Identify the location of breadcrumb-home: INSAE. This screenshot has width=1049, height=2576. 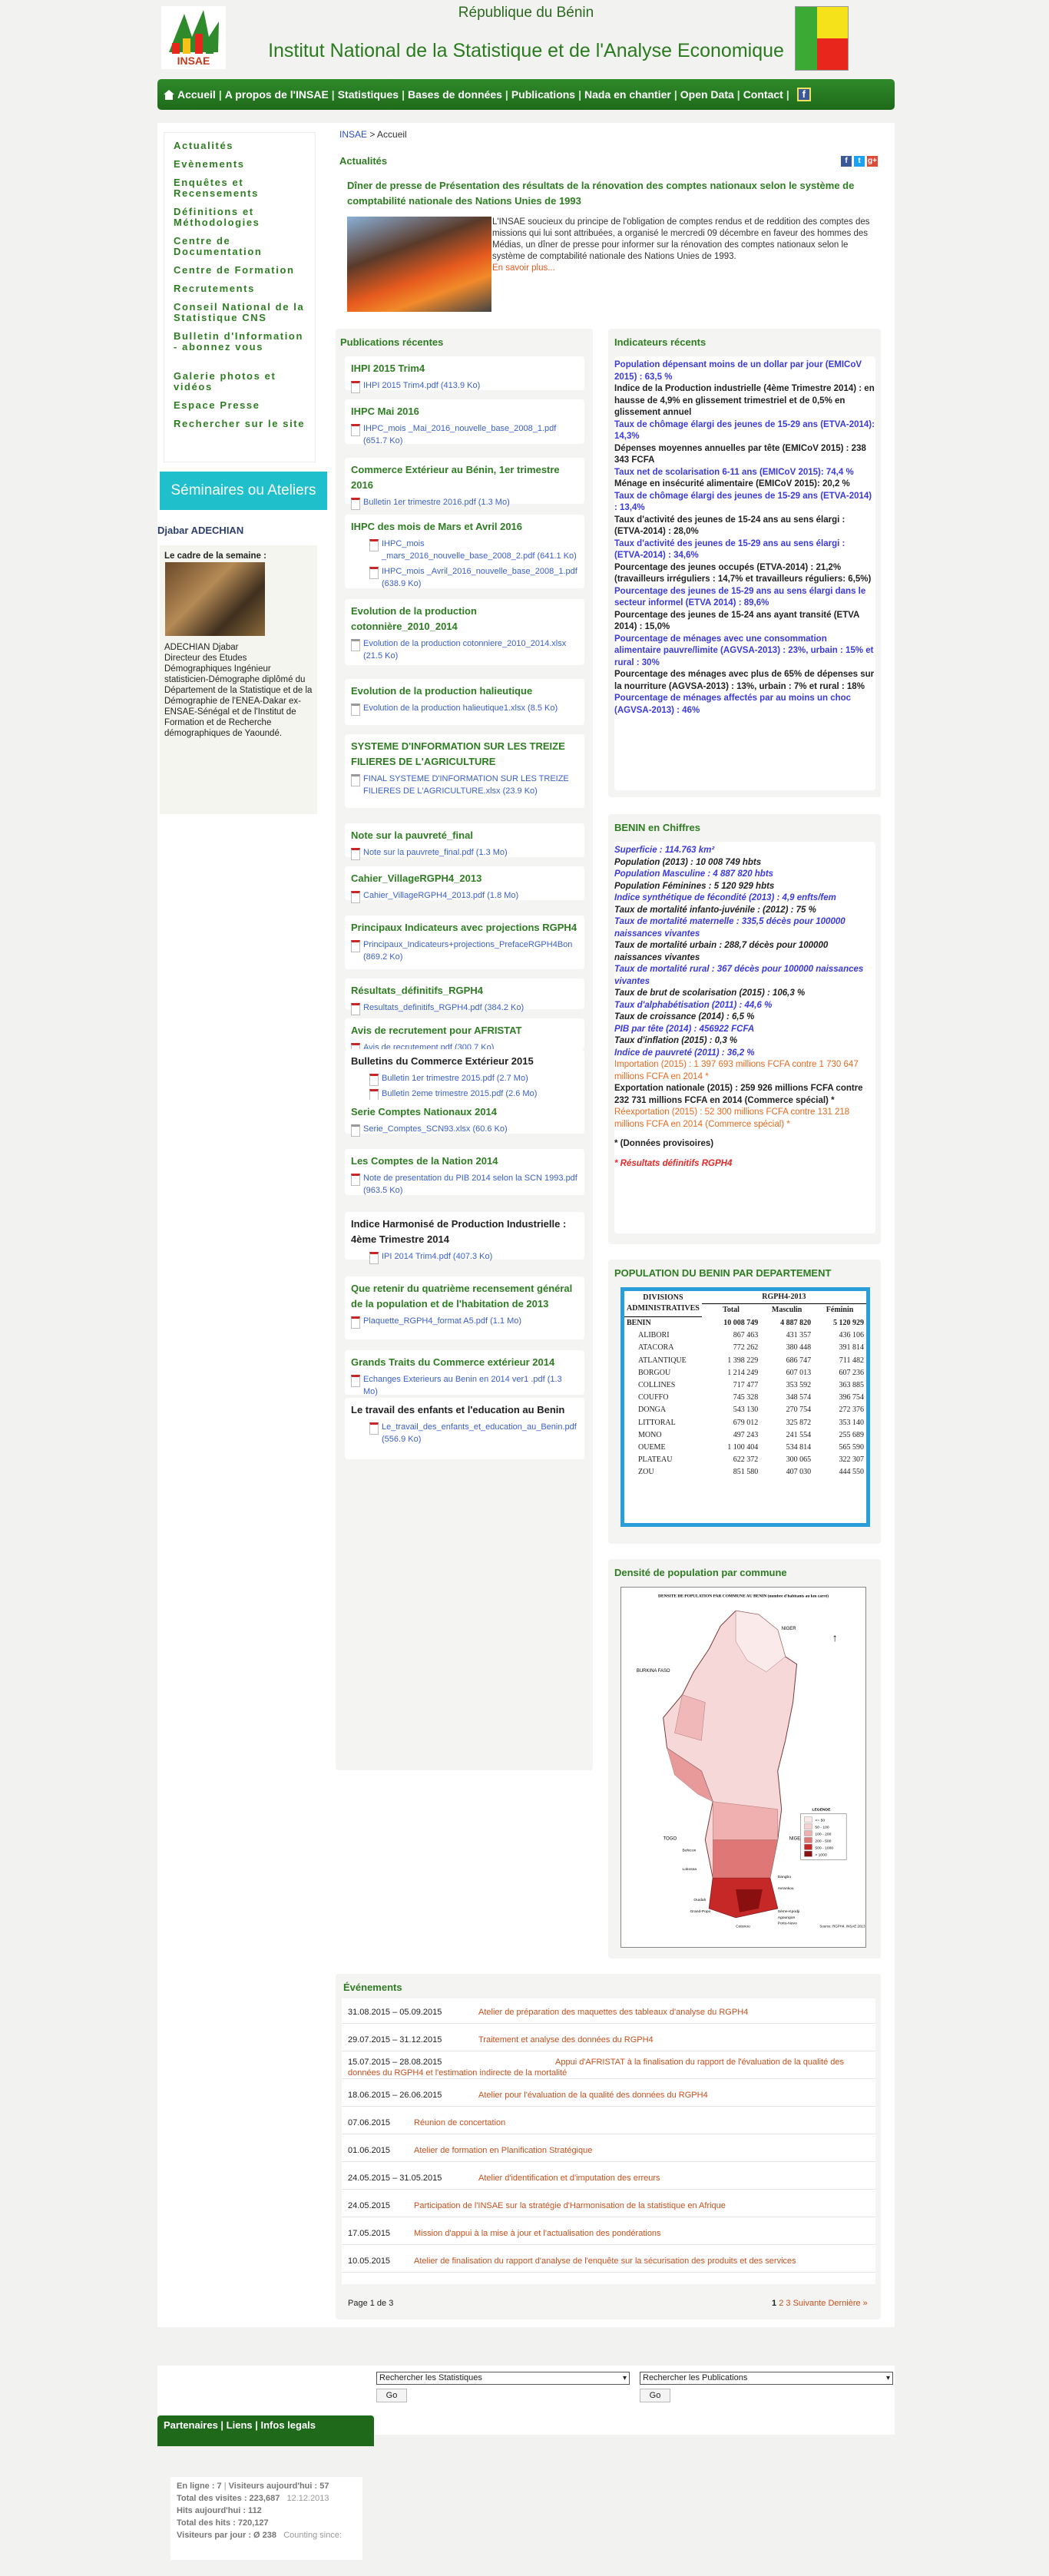
(353, 134).